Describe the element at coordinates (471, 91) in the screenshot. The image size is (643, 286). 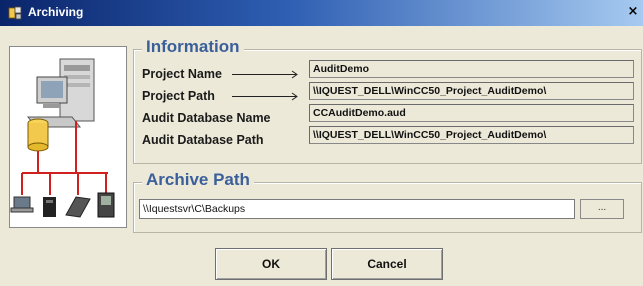
I see `project-path-field: \\IQUEST_DELL\WinCC50_Project_AuditDemo\` at that location.